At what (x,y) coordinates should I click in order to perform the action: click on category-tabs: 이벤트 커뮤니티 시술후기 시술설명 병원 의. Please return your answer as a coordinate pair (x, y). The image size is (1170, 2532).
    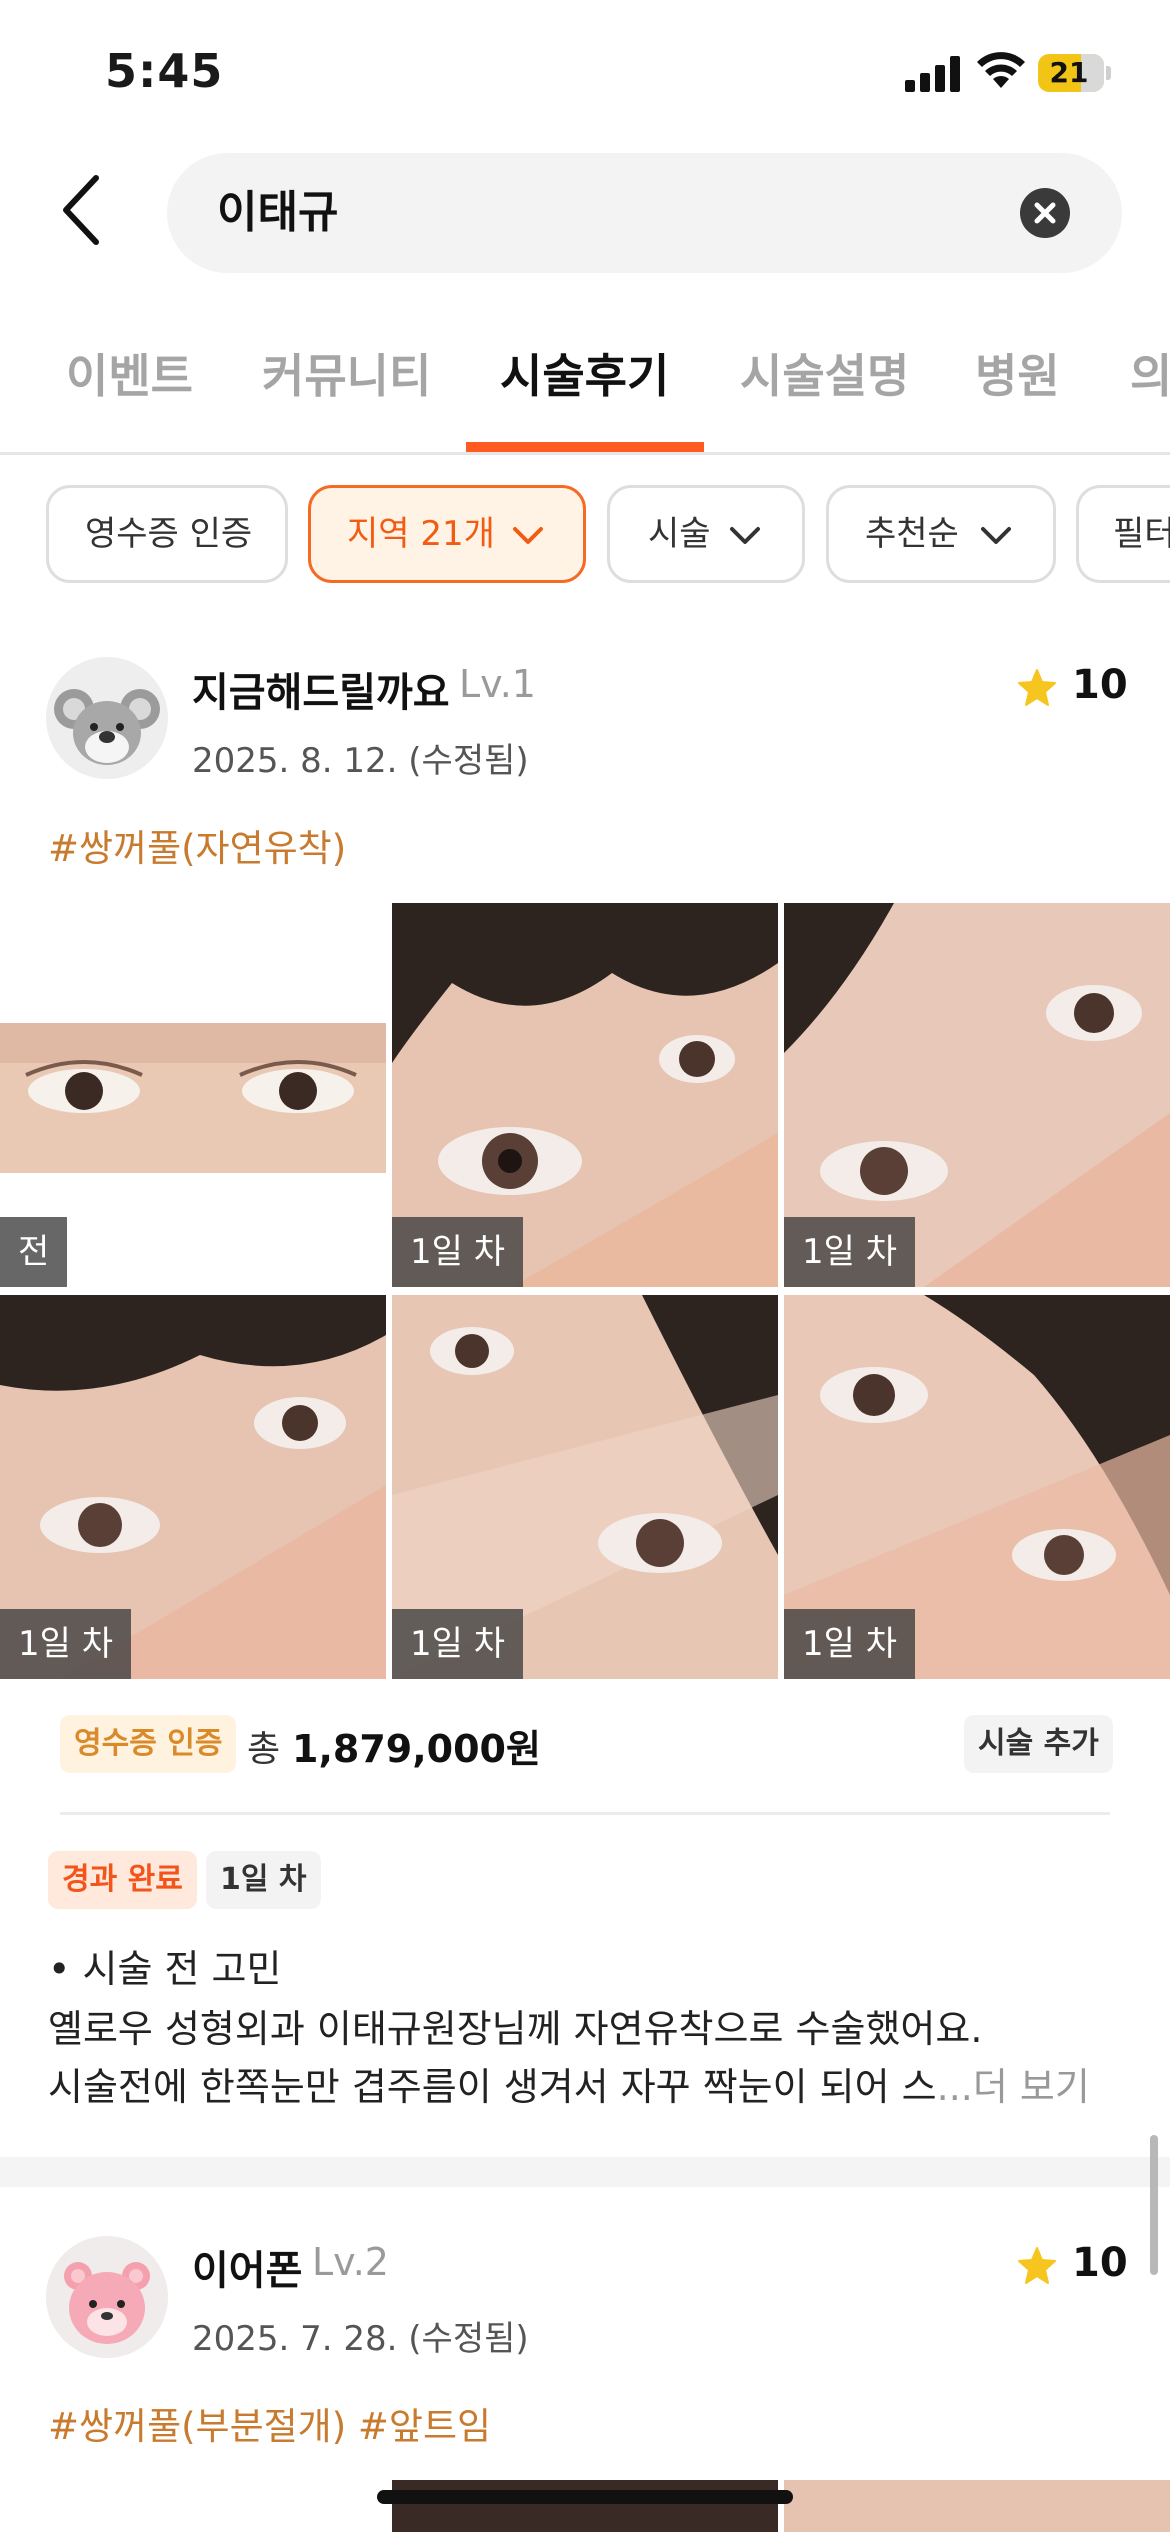
    Looking at the image, I should click on (585, 377).